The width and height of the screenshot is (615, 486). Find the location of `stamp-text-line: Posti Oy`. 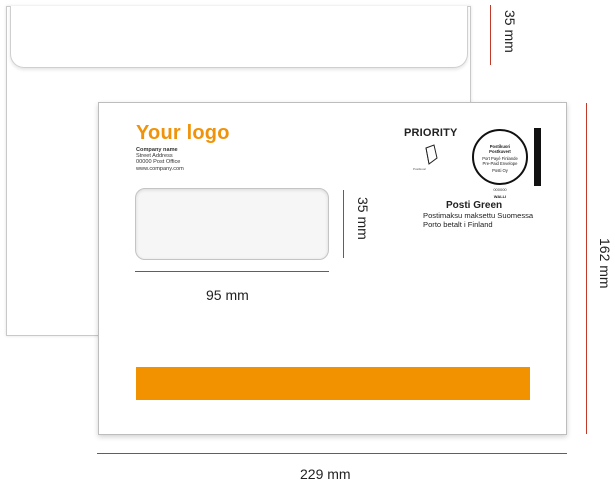

stamp-text-line: Posti Oy is located at coordinates (500, 170).